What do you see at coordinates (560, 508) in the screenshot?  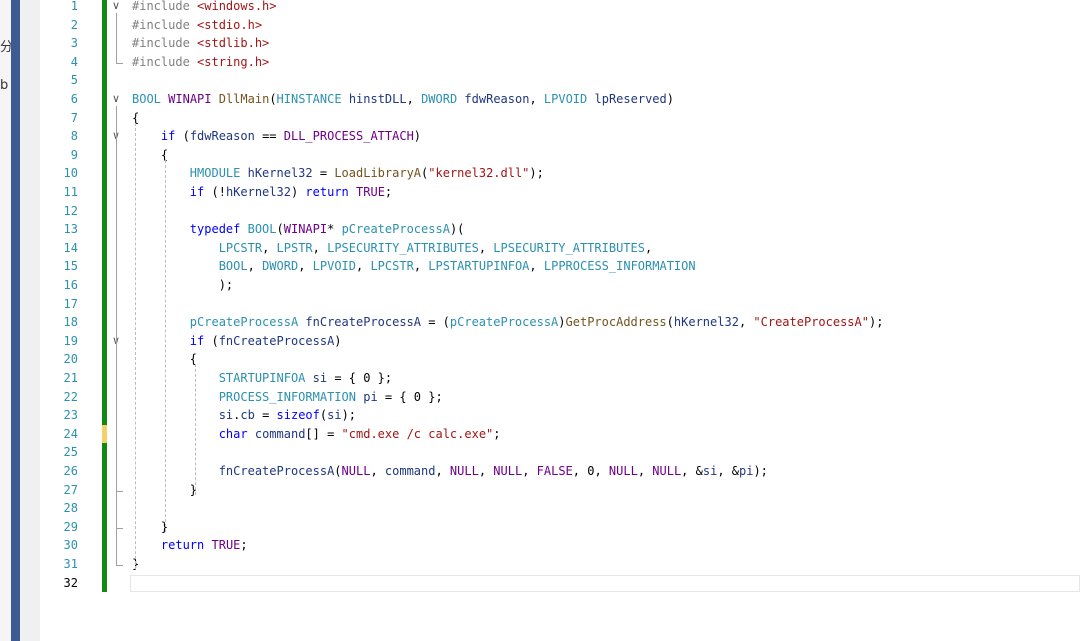 I see `code-line: 28` at bounding box center [560, 508].